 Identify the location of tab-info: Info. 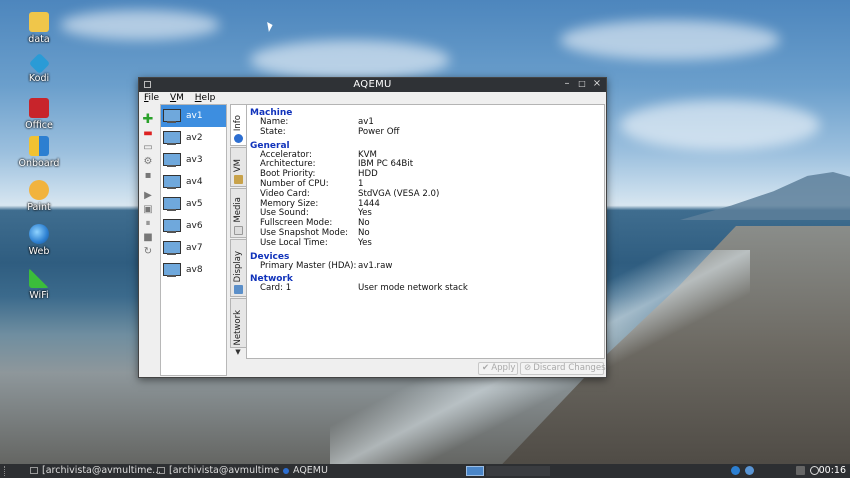
(238, 125).